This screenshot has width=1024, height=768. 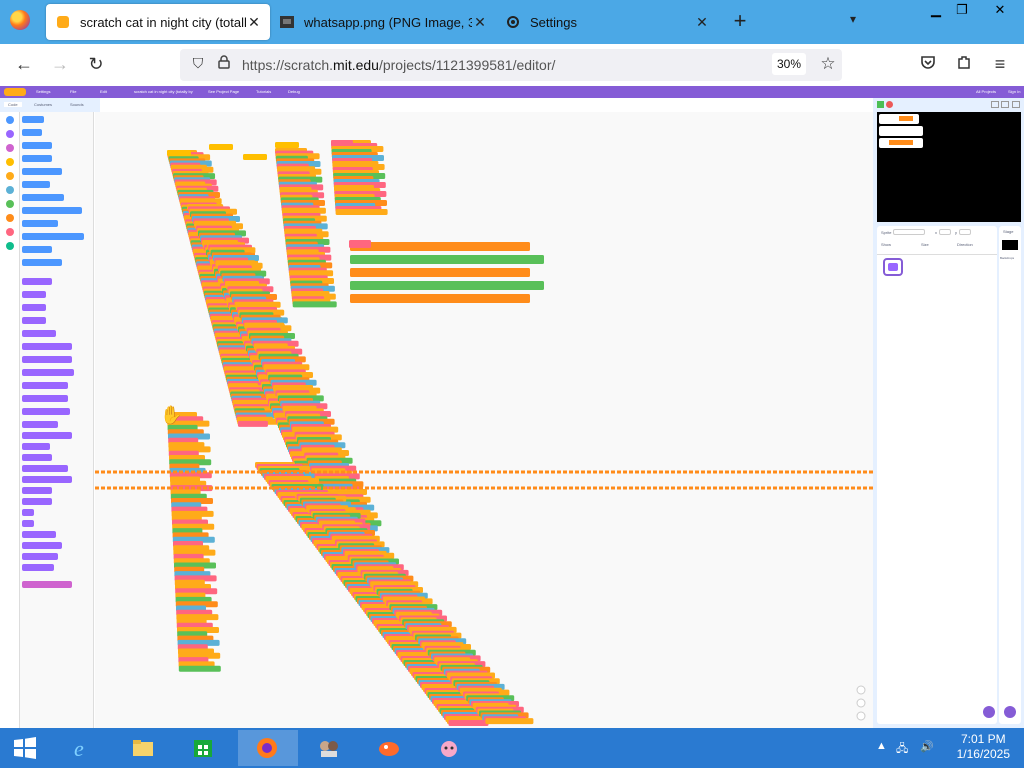 I want to click on menu-see-project-page: See Project Page, so click(x=223, y=91).